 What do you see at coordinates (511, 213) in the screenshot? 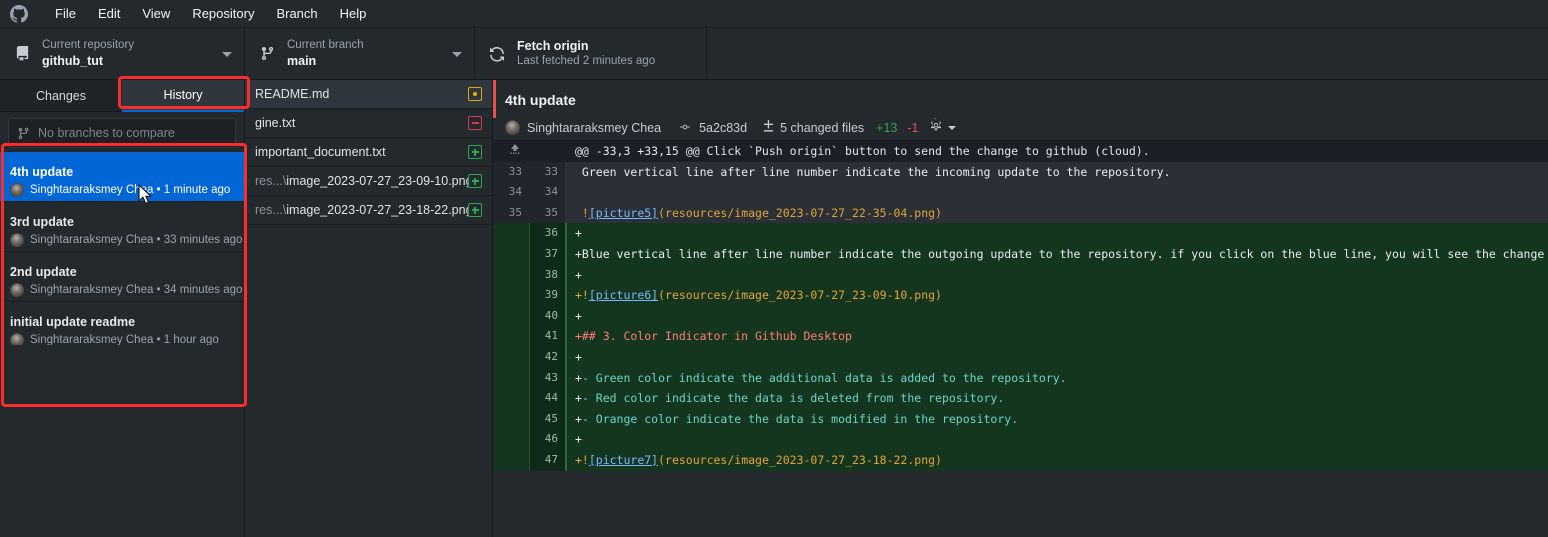
I see `diff-gutter-old: 35` at bounding box center [511, 213].